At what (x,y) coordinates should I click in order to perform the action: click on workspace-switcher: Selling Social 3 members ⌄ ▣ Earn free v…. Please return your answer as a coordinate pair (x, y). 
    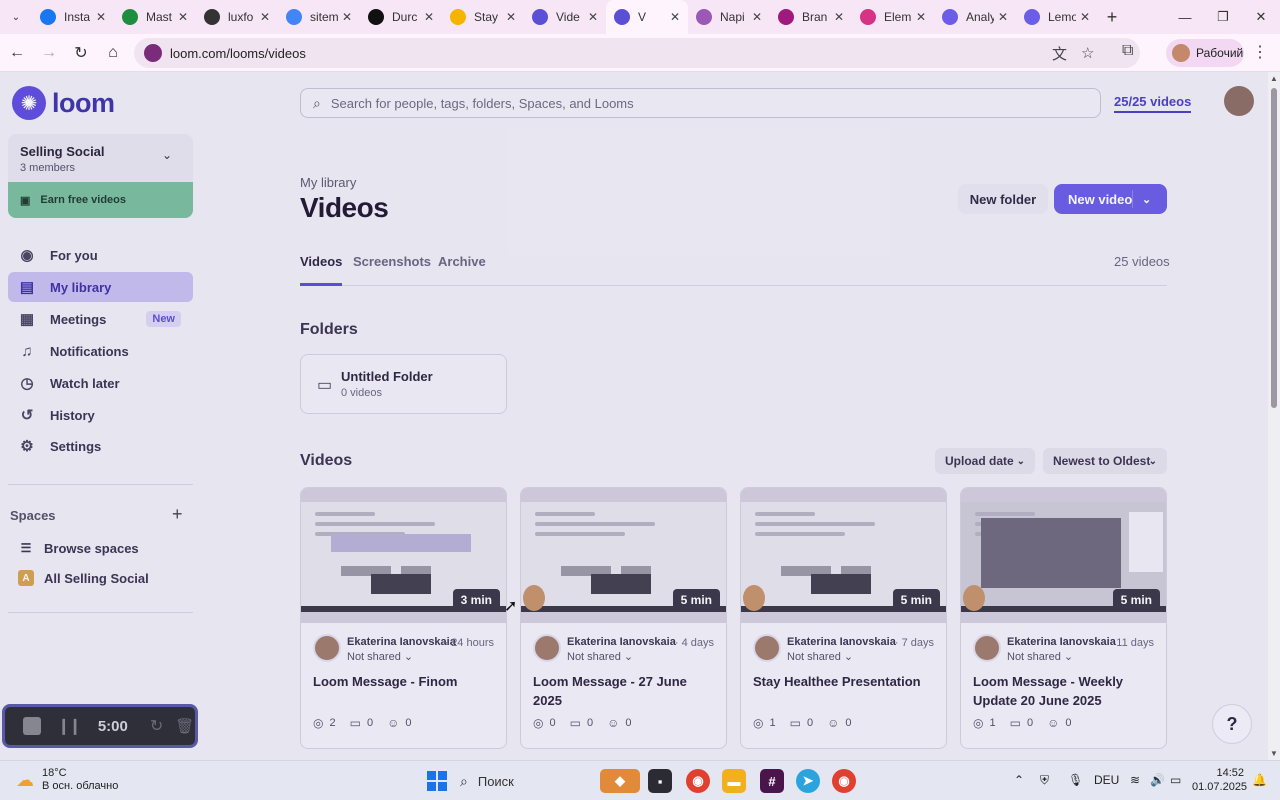
    Looking at the image, I should click on (100, 176).